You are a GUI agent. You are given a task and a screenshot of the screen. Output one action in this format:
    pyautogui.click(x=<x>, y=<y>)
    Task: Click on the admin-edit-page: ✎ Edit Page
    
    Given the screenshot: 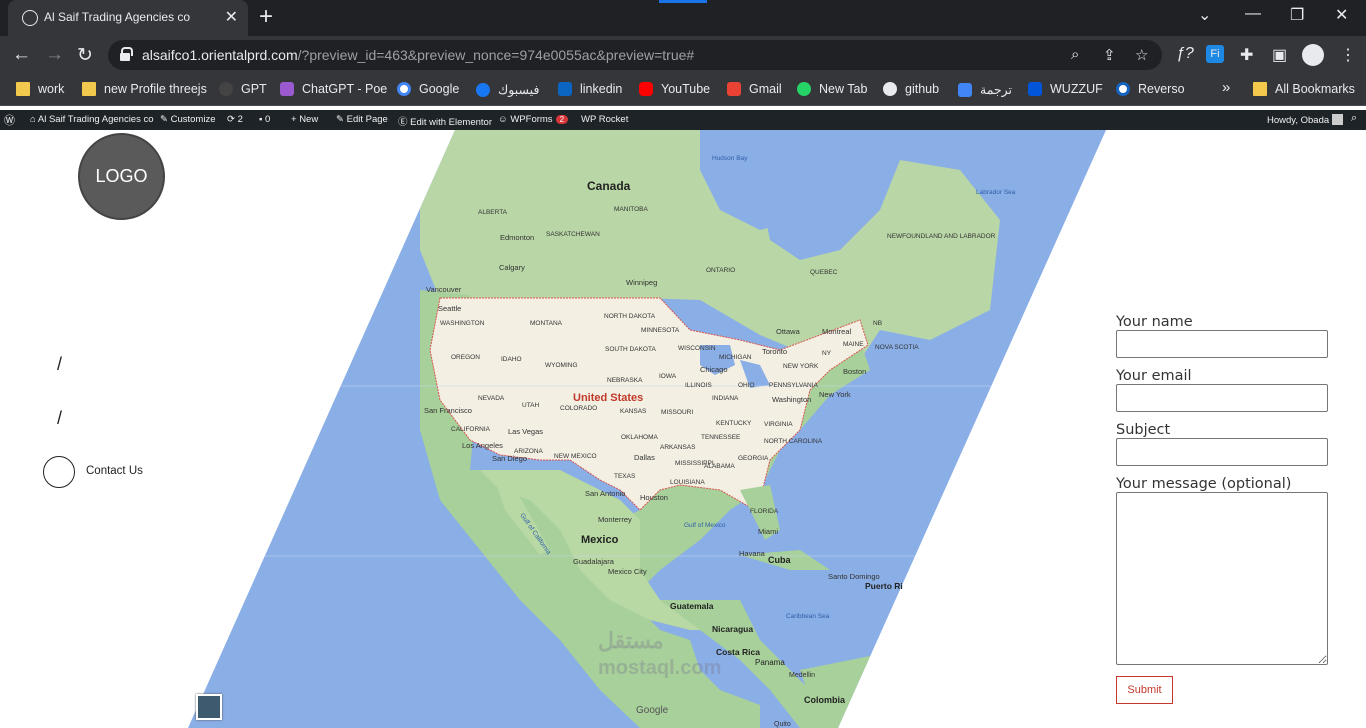 What is the action you would take?
    pyautogui.click(x=362, y=119)
    